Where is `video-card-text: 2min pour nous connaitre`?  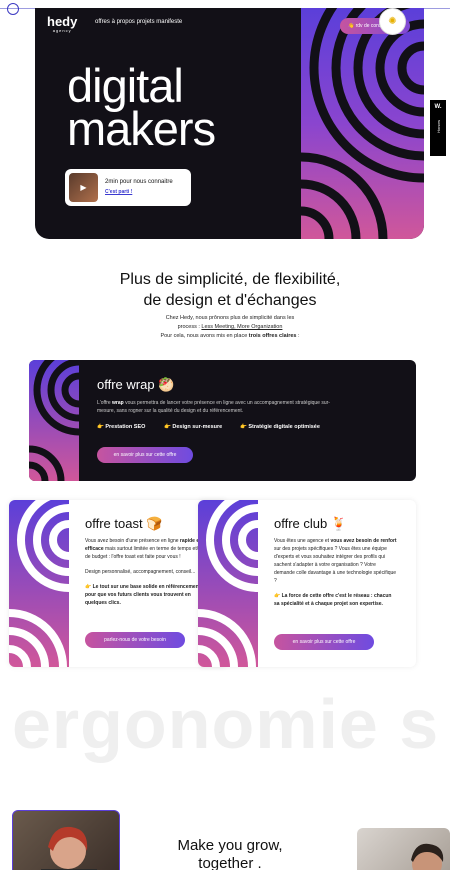
video-card-text: 2min pour nous connaitre is located at coordinates (139, 182).